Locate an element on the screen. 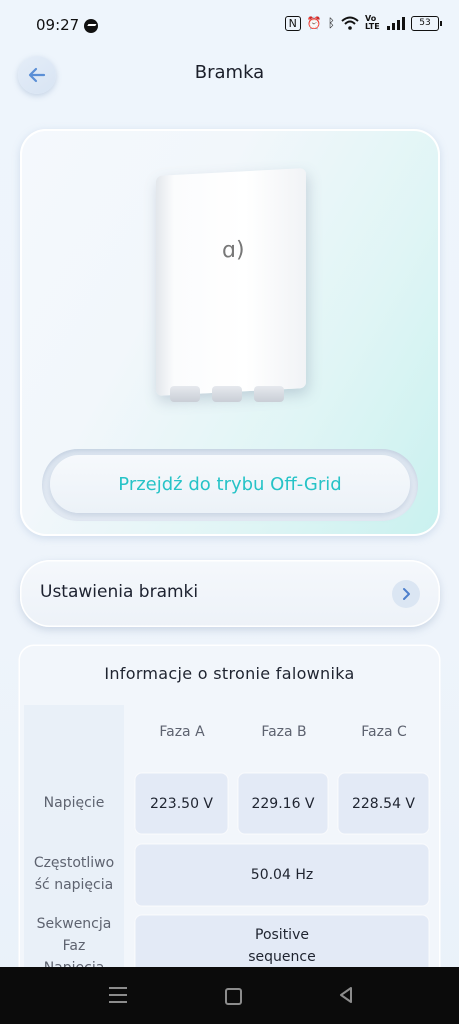 The image size is (459, 1024). signal-icon is located at coordinates (396, 23).